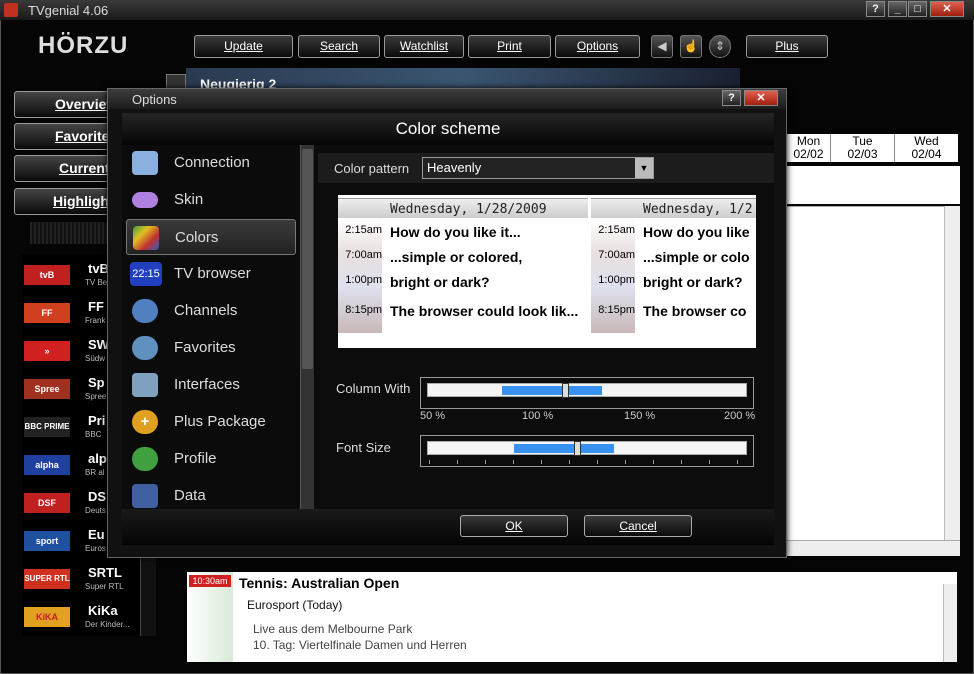 Image resolution: width=974 pixels, height=674 pixels. Describe the element at coordinates (69, 233) in the screenshot. I see `dot-matrix-display` at that location.